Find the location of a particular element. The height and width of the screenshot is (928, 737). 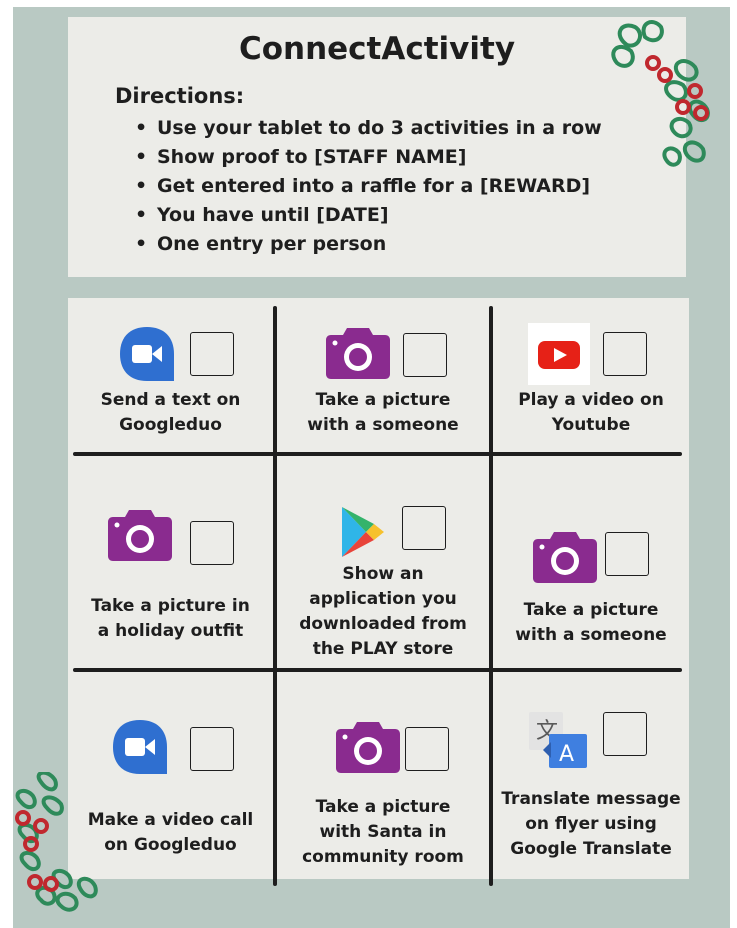

activity-label: Send a text on Googleduo is located at coordinates (170, 412).